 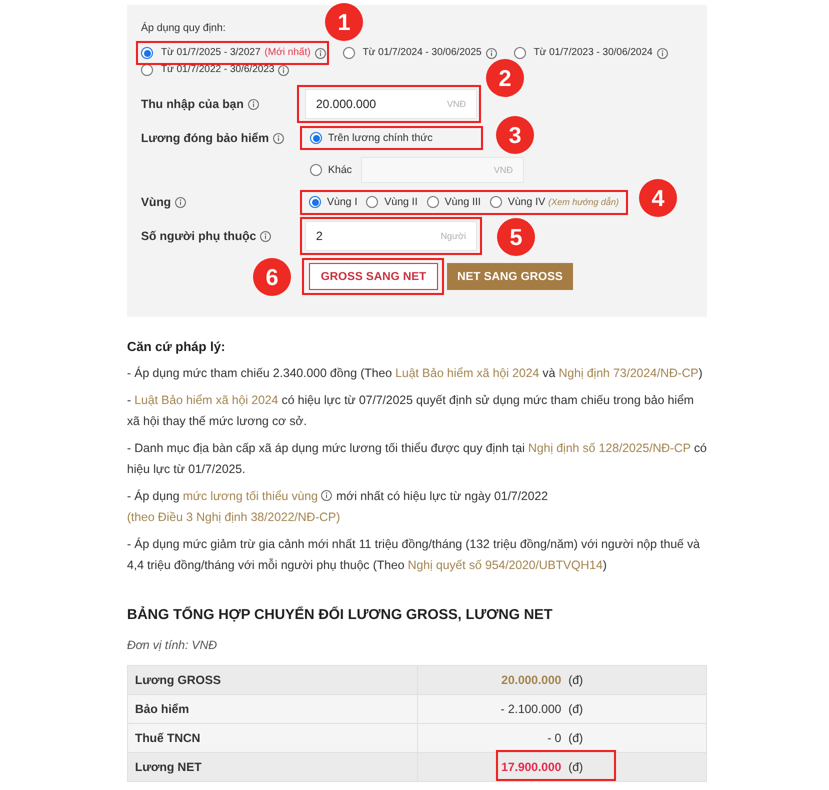 I want to click on convert-button: NET SANG GROSS, so click(x=510, y=276).